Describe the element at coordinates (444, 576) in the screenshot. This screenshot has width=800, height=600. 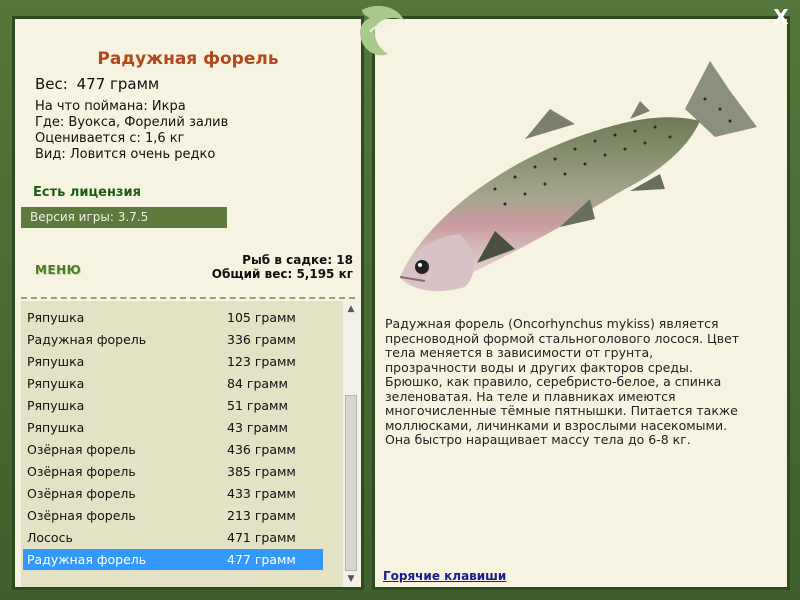
I see `hotkeys-link: Горячие клавиши` at that location.